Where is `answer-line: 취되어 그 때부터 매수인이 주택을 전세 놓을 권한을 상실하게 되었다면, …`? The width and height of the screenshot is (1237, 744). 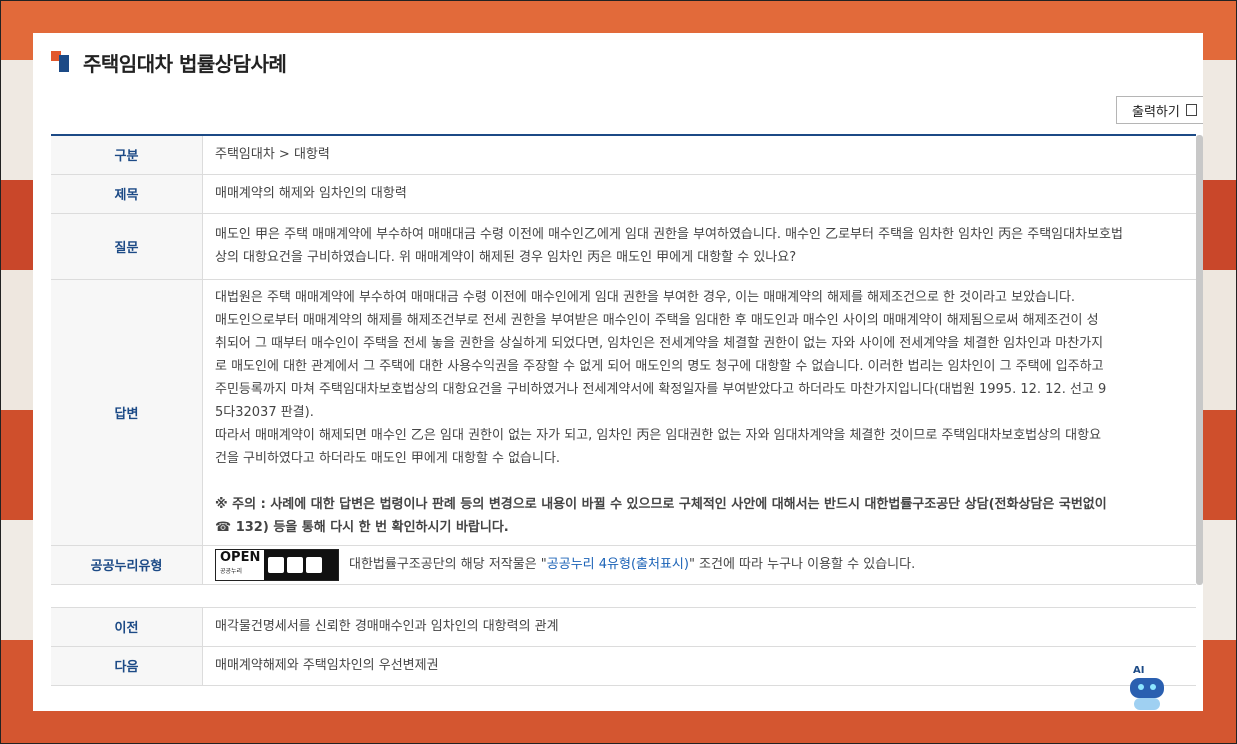
answer-line: 취되어 그 때부터 매수인이 주택을 전세 놓을 권한을 상실하게 되었다면, … is located at coordinates (659, 343).